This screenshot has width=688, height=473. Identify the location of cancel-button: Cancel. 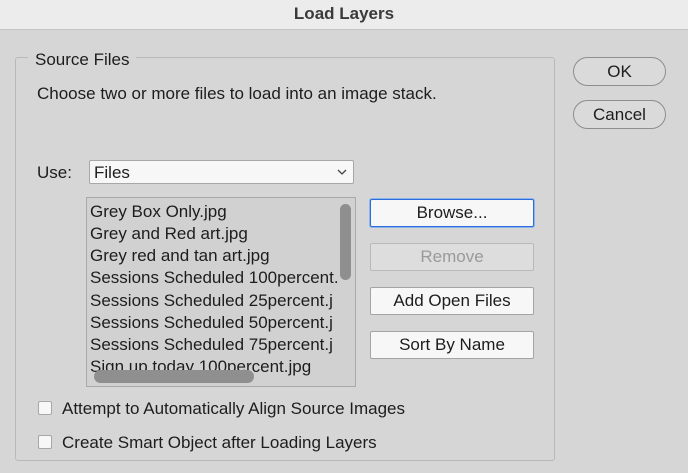
(619, 114).